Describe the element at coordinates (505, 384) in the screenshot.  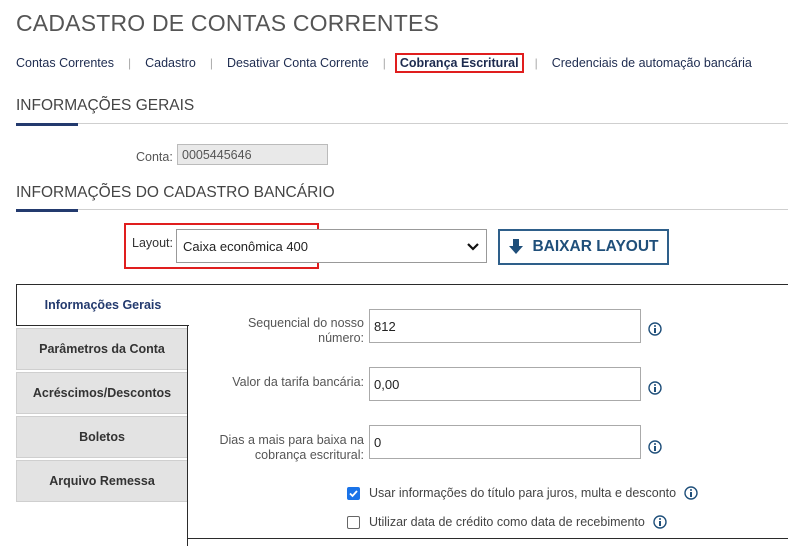
I see `tarifa-input: 0,00` at that location.